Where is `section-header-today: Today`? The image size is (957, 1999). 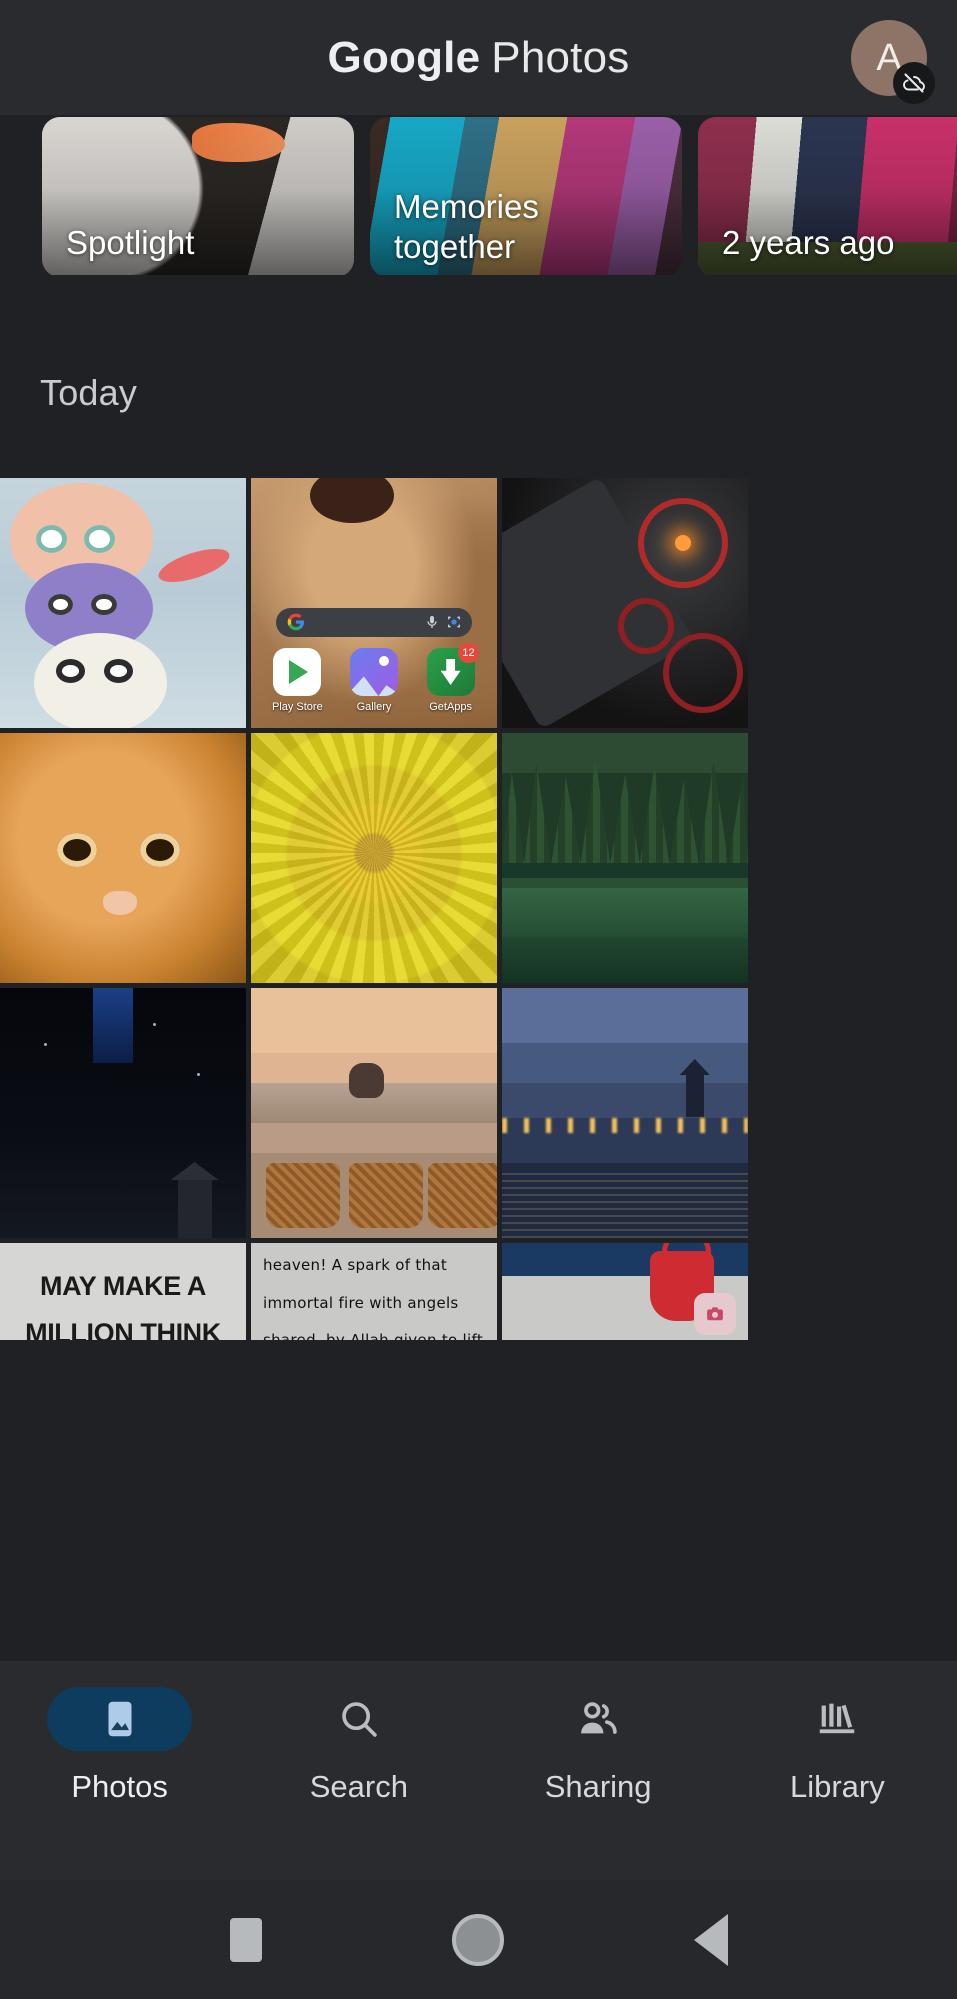
section-header-today: Today is located at coordinates (89, 392).